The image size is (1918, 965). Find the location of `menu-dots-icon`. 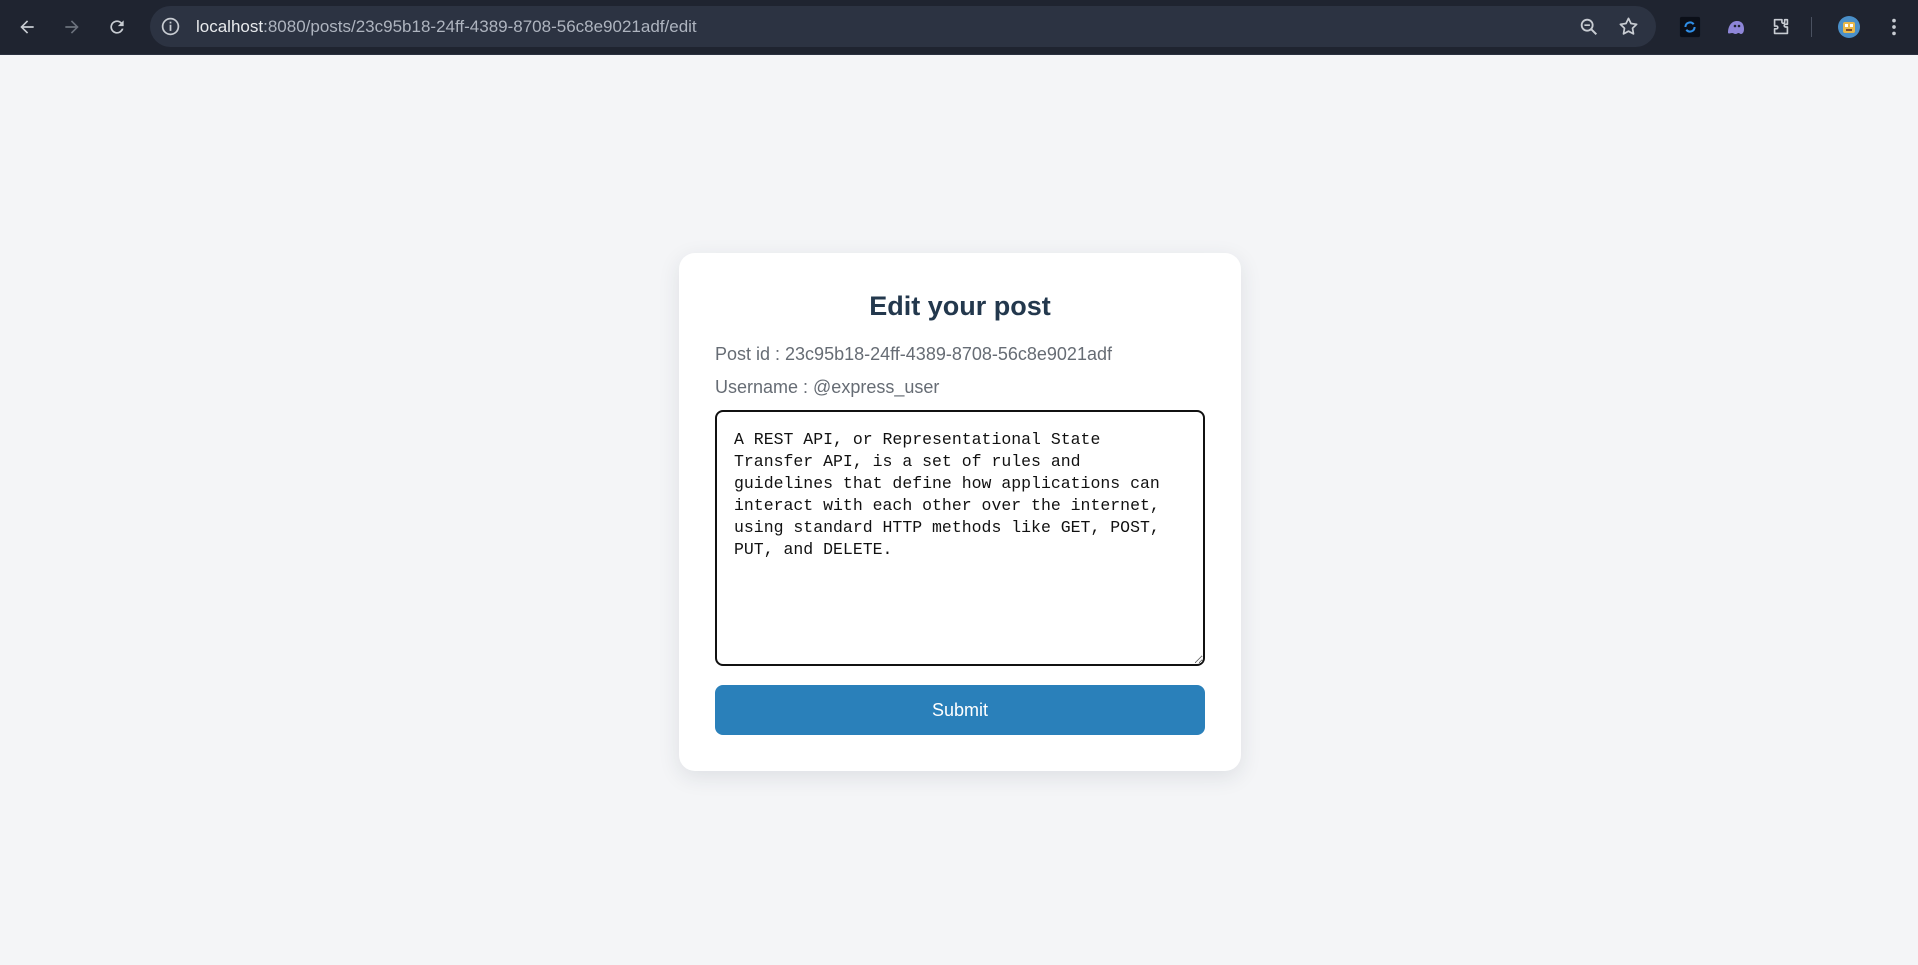

menu-dots-icon is located at coordinates (1894, 27).